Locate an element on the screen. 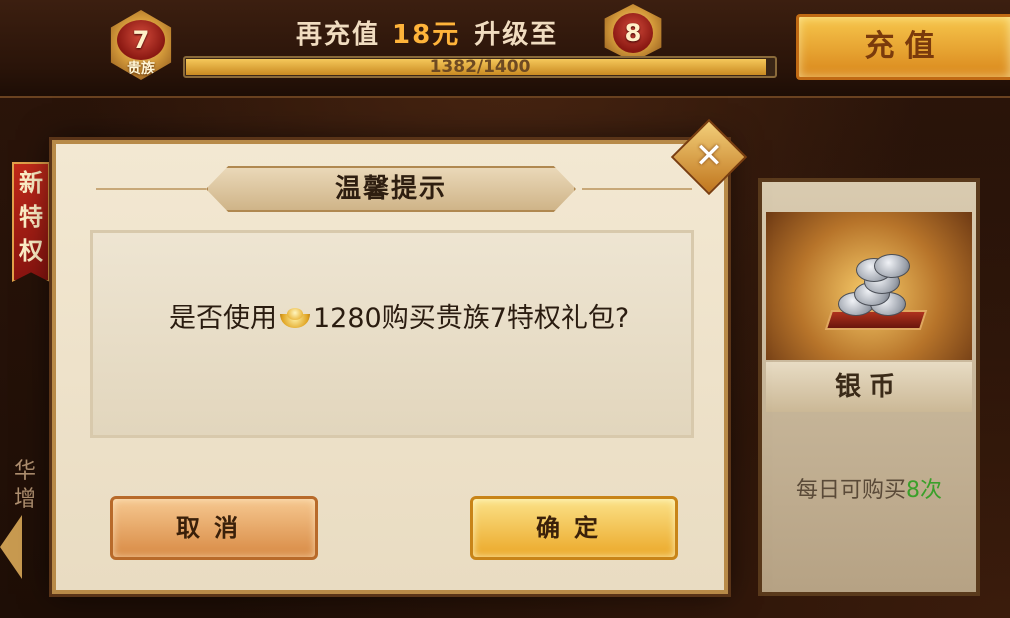 The height and width of the screenshot is (618, 1010). next-vip-level: 8 is located at coordinates (633, 33).